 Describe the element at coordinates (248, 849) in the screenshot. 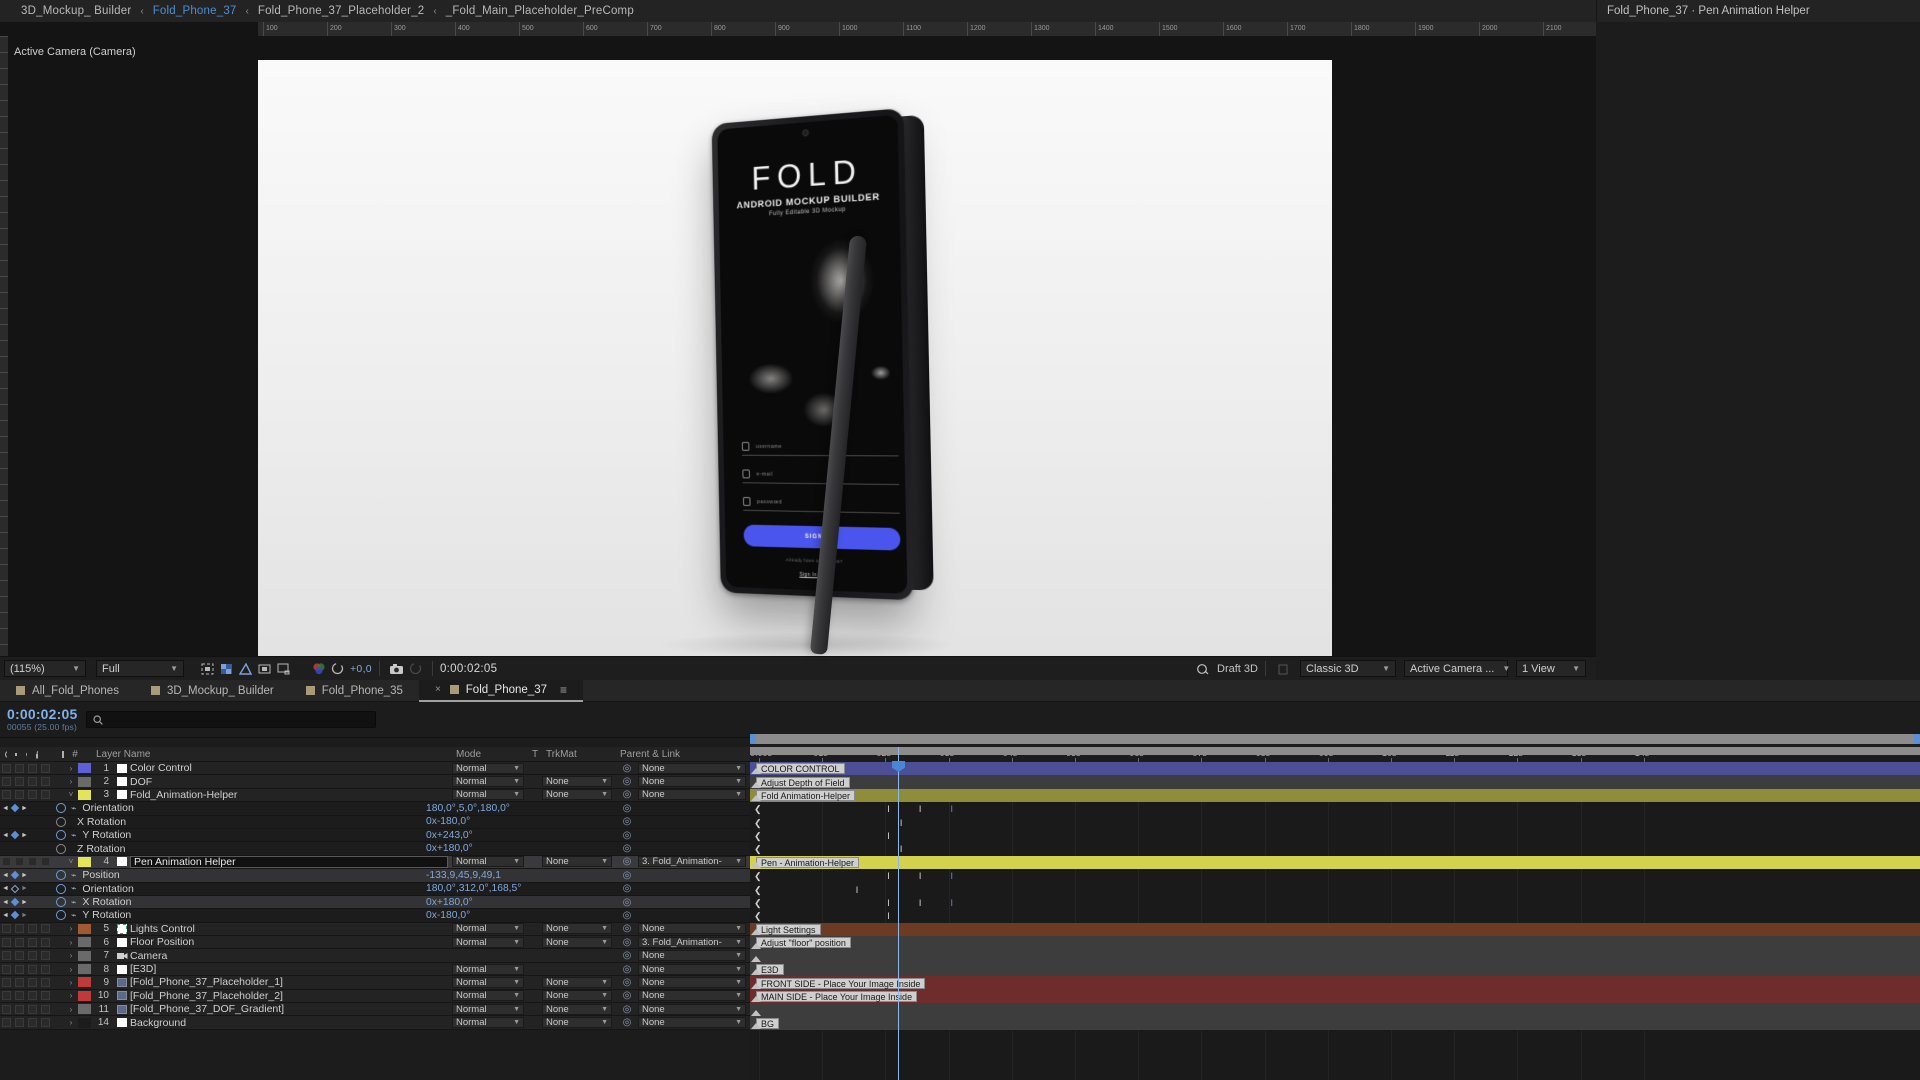

I see `property-name: Z Rotation` at that location.